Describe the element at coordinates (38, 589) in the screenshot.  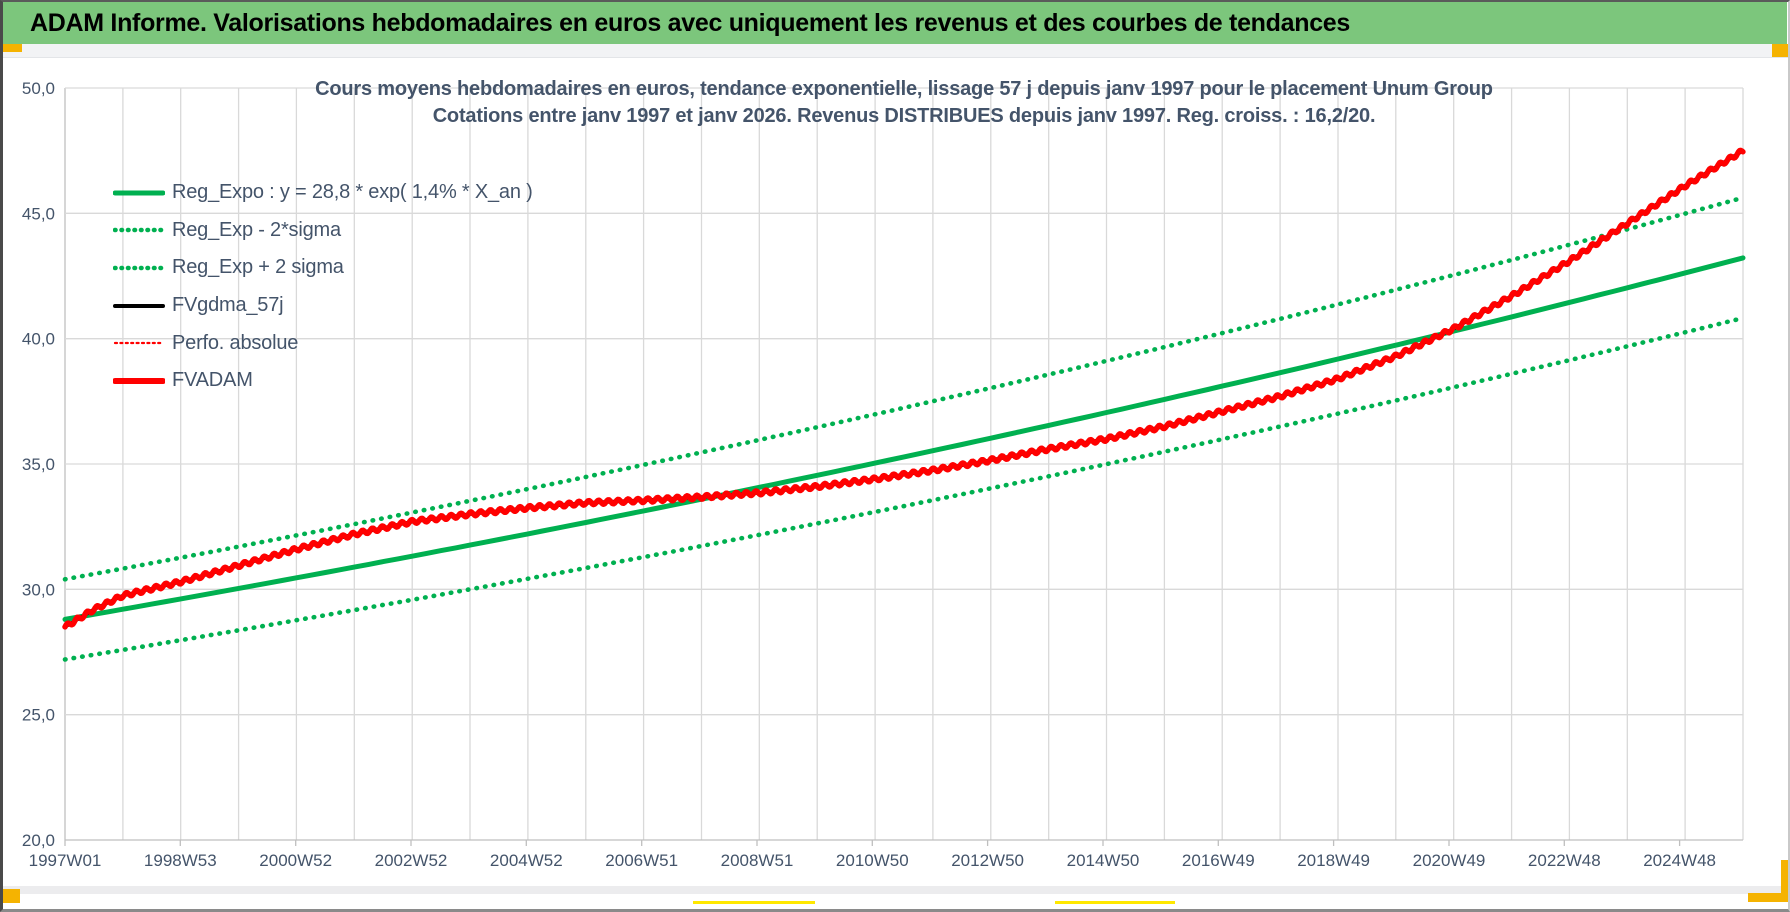
I see `svg-text: 30,0` at that location.